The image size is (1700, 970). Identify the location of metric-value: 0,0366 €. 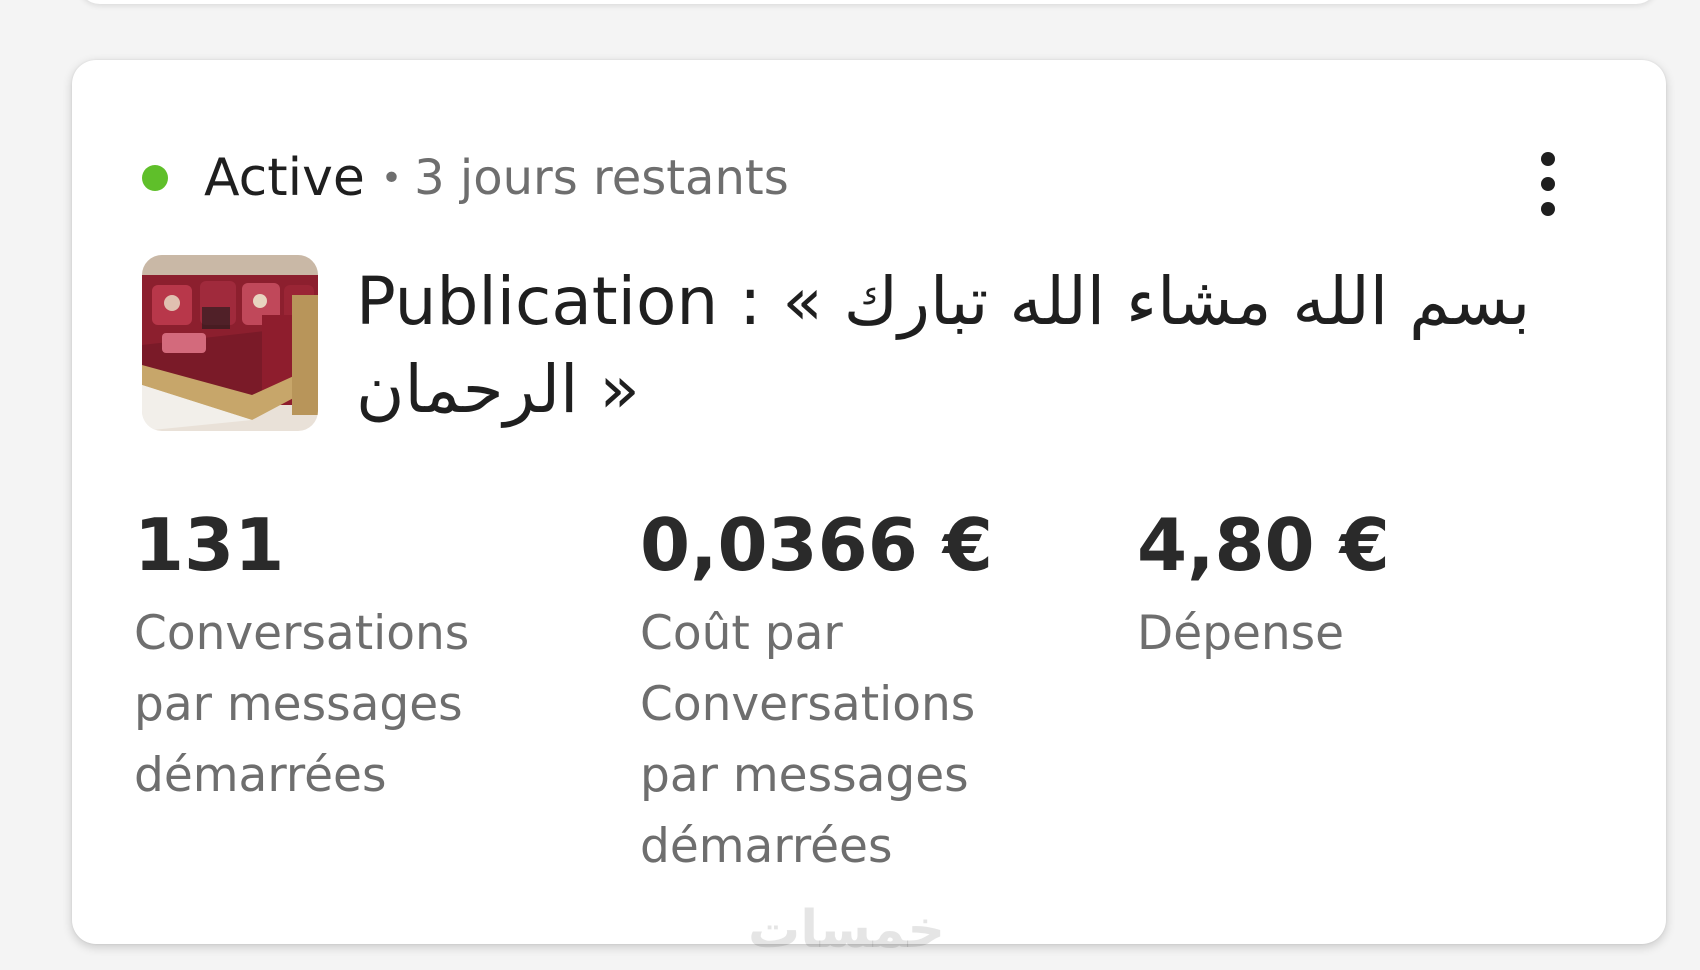
(817, 545).